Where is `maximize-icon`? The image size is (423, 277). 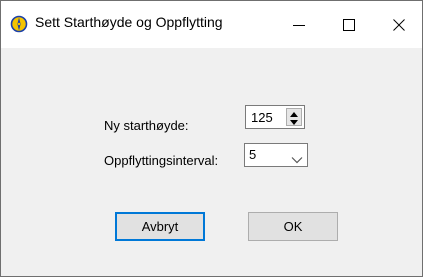
maximize-icon is located at coordinates (349, 24).